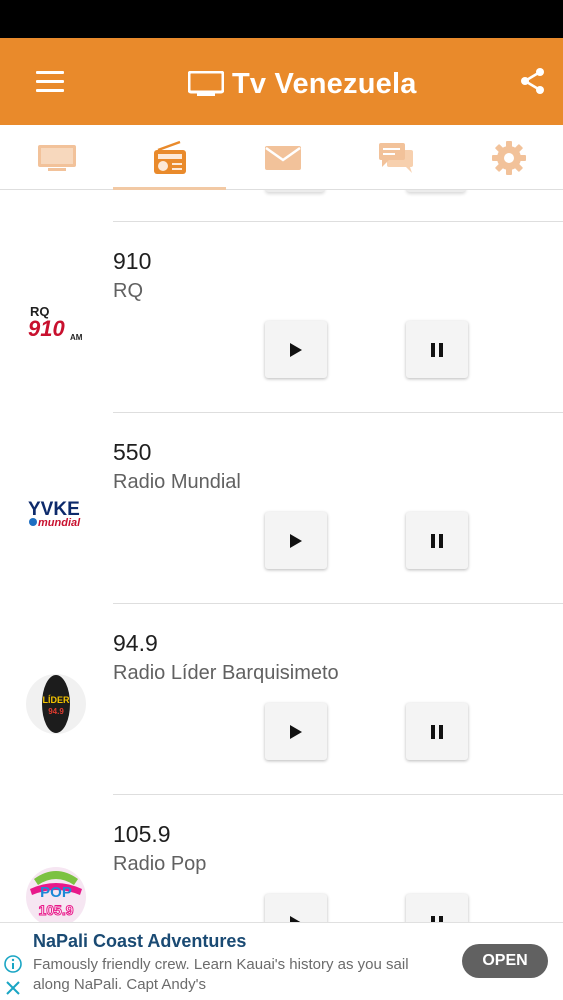 This screenshot has height=1000, width=563. Describe the element at coordinates (295, 191) in the screenshot. I see `partial-play-button` at that location.